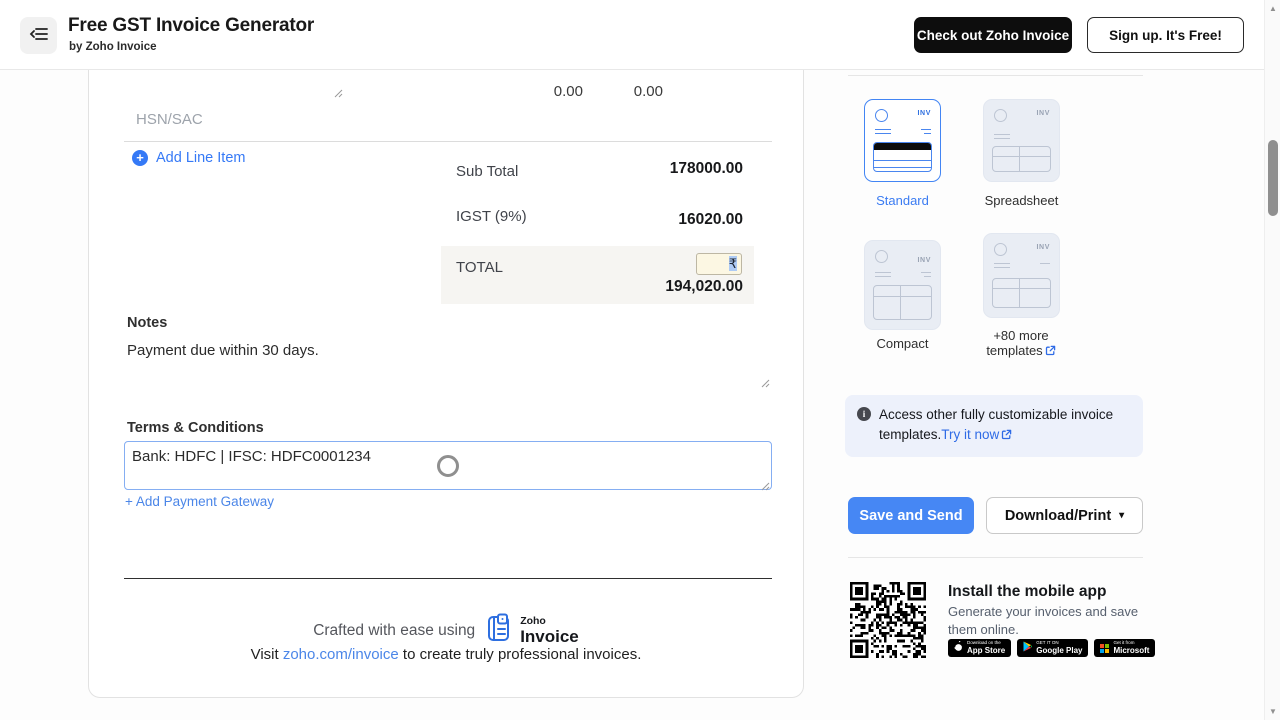  I want to click on terms-textarea: Bank: HDFC | IFSC: HDFC0001234, so click(448, 466).